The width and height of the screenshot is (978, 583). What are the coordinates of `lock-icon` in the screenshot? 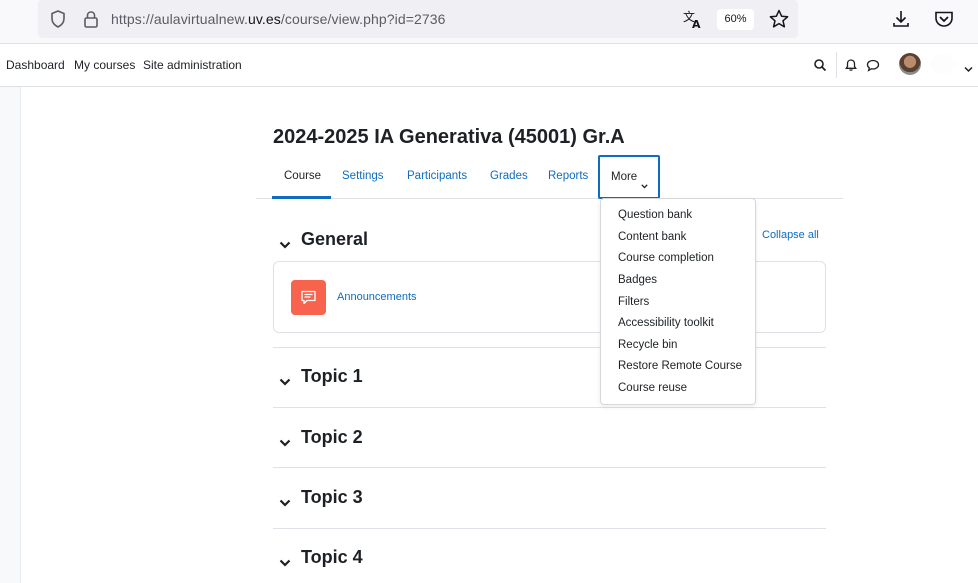 It's located at (91, 21).